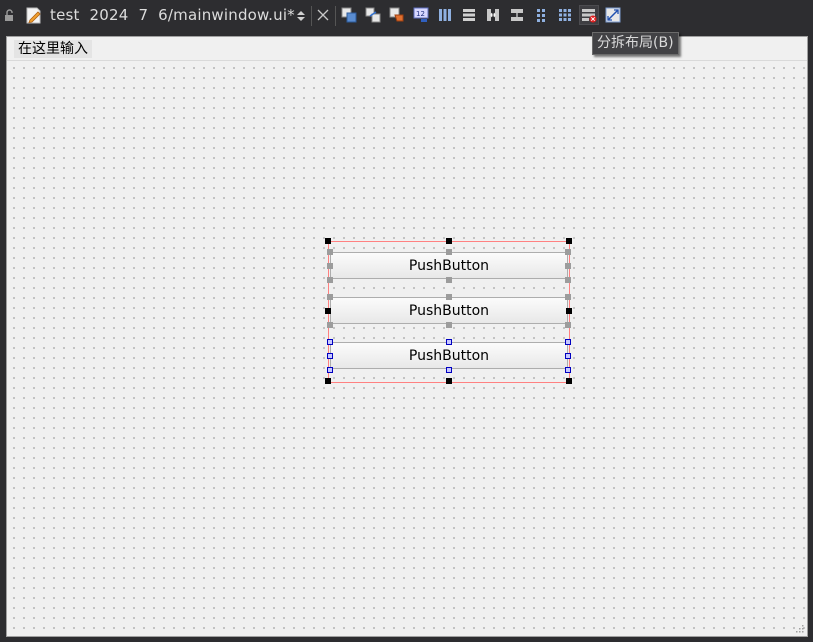 The image size is (813, 642). What do you see at coordinates (397, 15) in the screenshot?
I see `edit-buddies-icon` at bounding box center [397, 15].